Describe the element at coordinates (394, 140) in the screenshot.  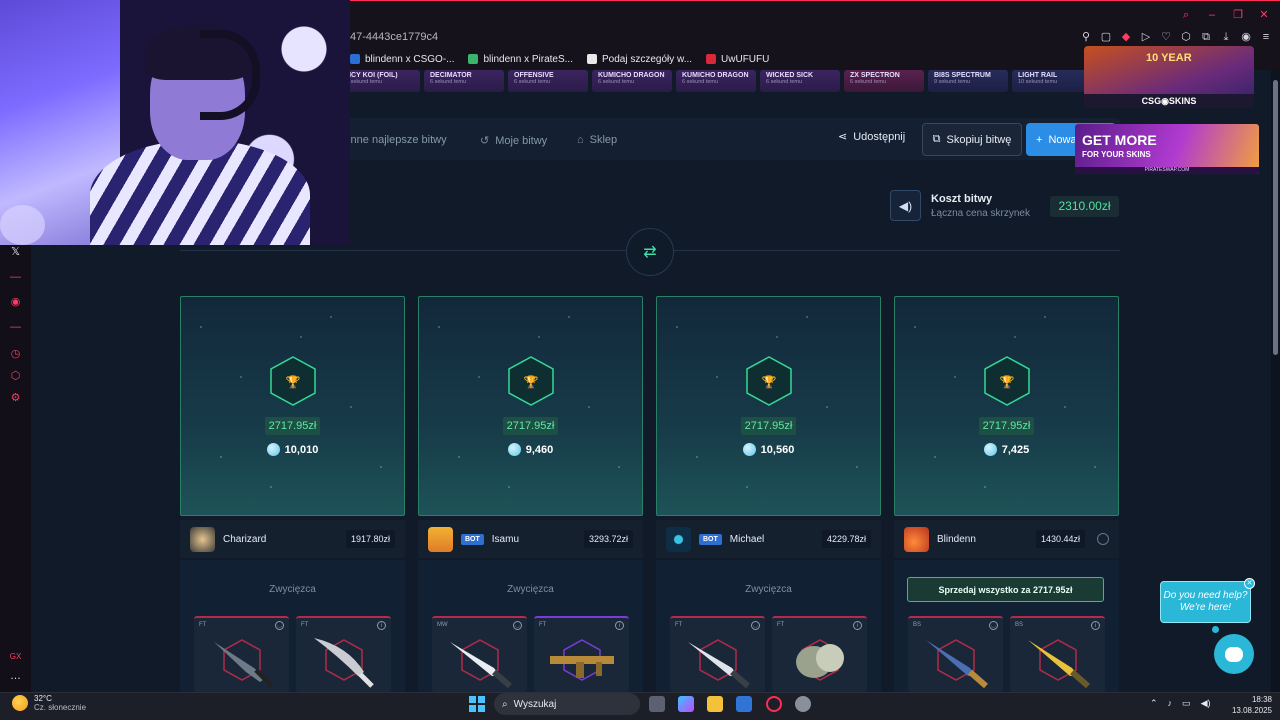
I see `nav-best-battles: ienne najlepsze bitwy` at that location.